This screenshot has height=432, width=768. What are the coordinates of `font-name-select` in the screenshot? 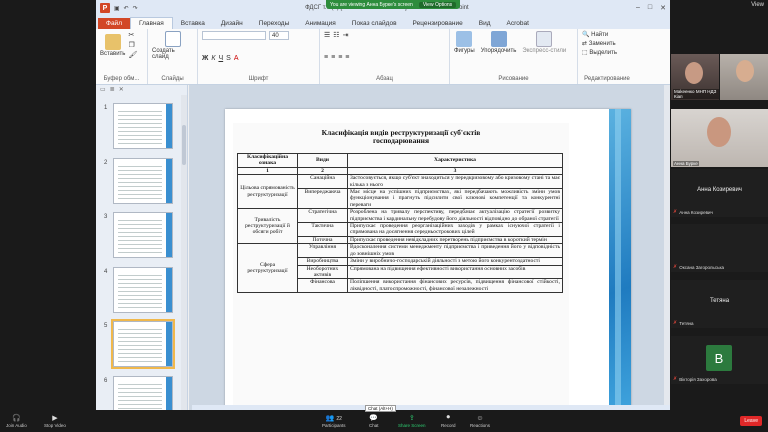 It's located at (234, 35).